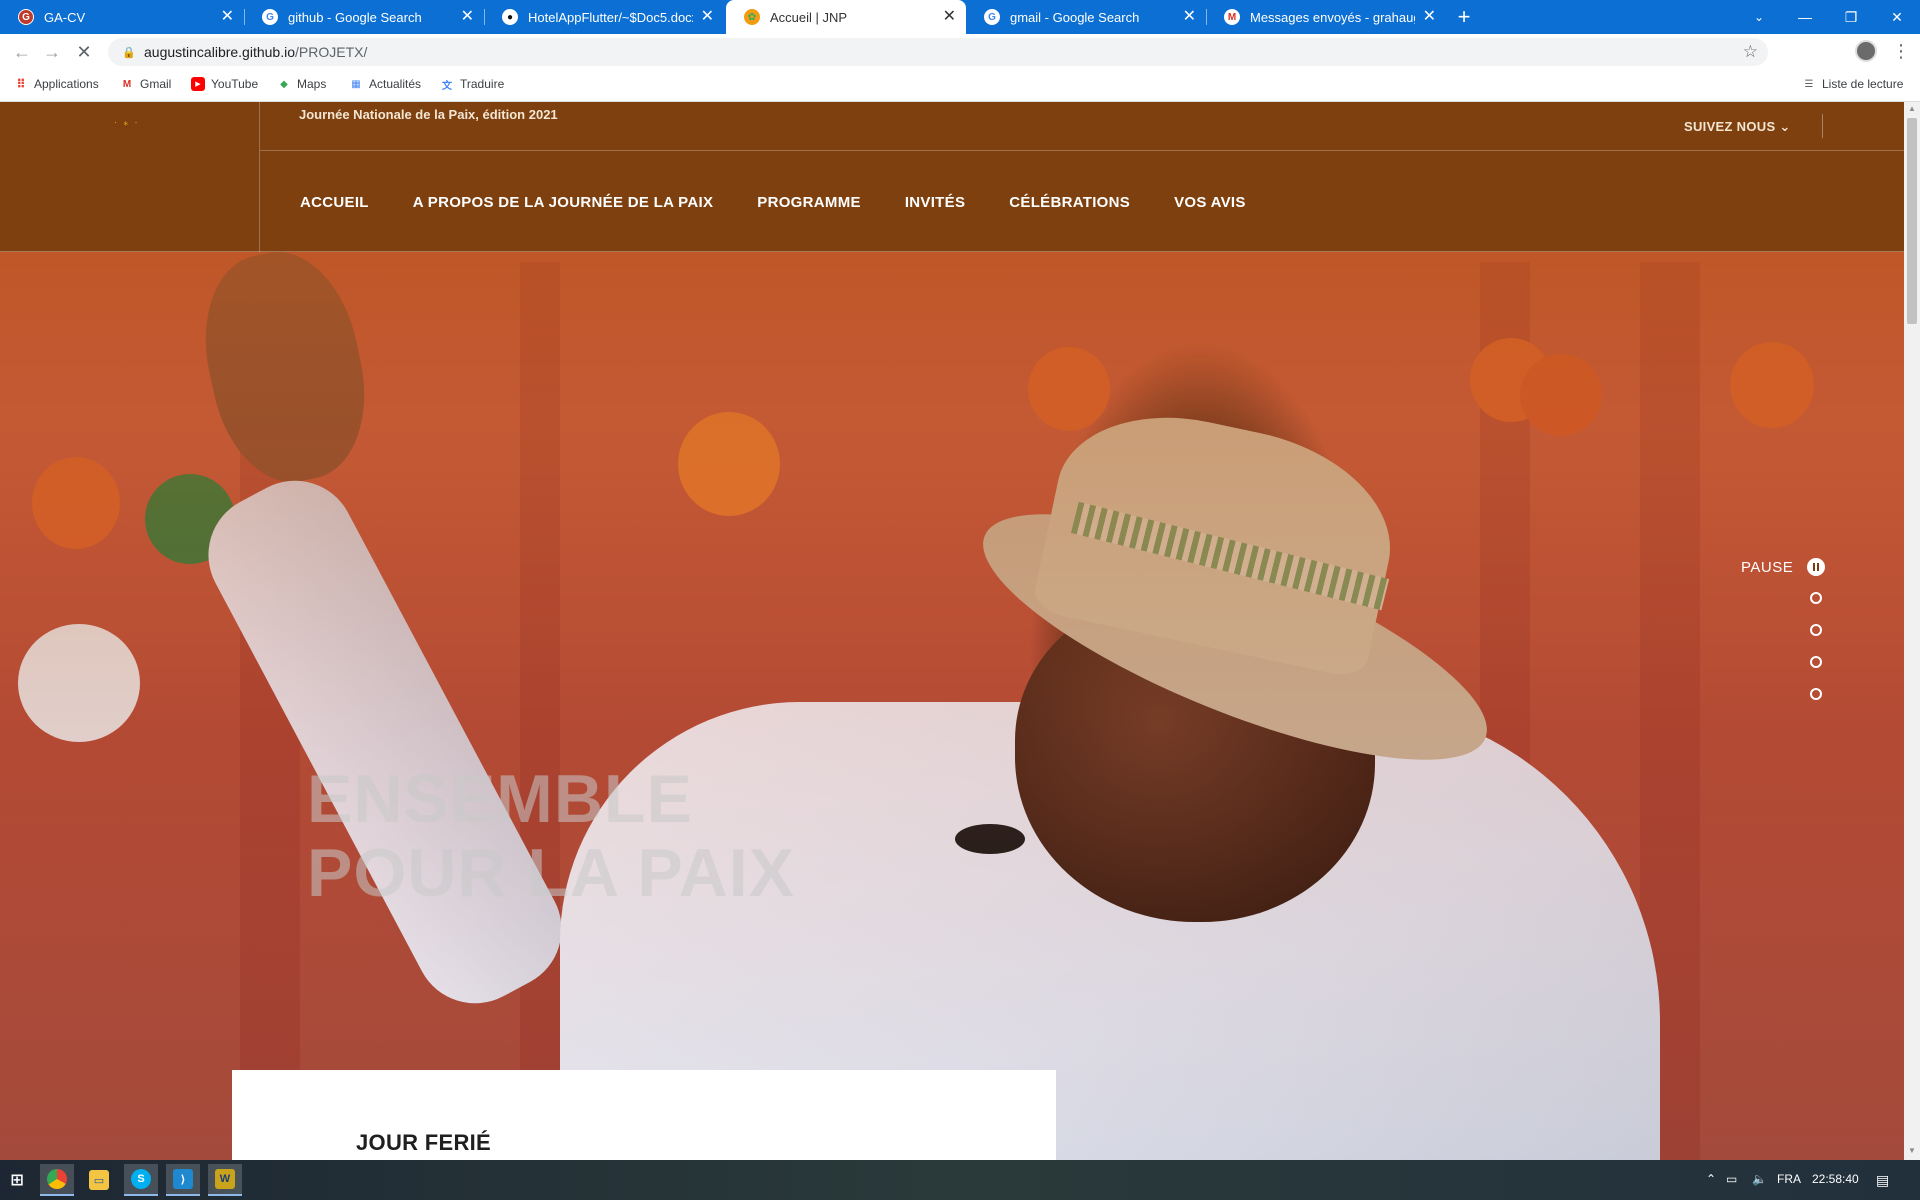 Image resolution: width=1920 pixels, height=1200 pixels. I want to click on slider-pause-label: PAUSE, so click(1767, 567).